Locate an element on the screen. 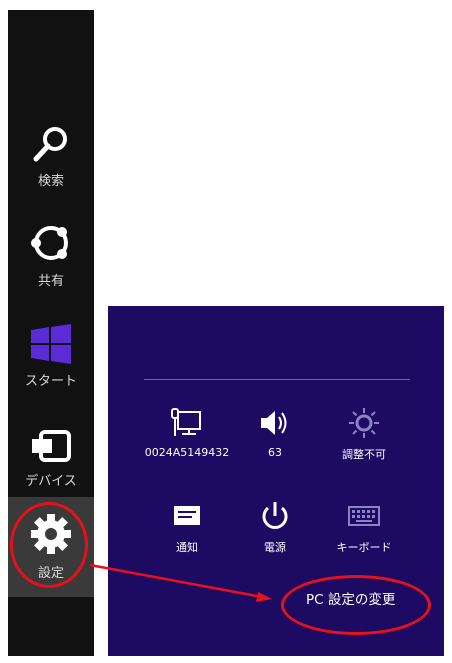 The width and height of the screenshot is (452, 663). annotation-arrow is located at coordinates (180, 582).